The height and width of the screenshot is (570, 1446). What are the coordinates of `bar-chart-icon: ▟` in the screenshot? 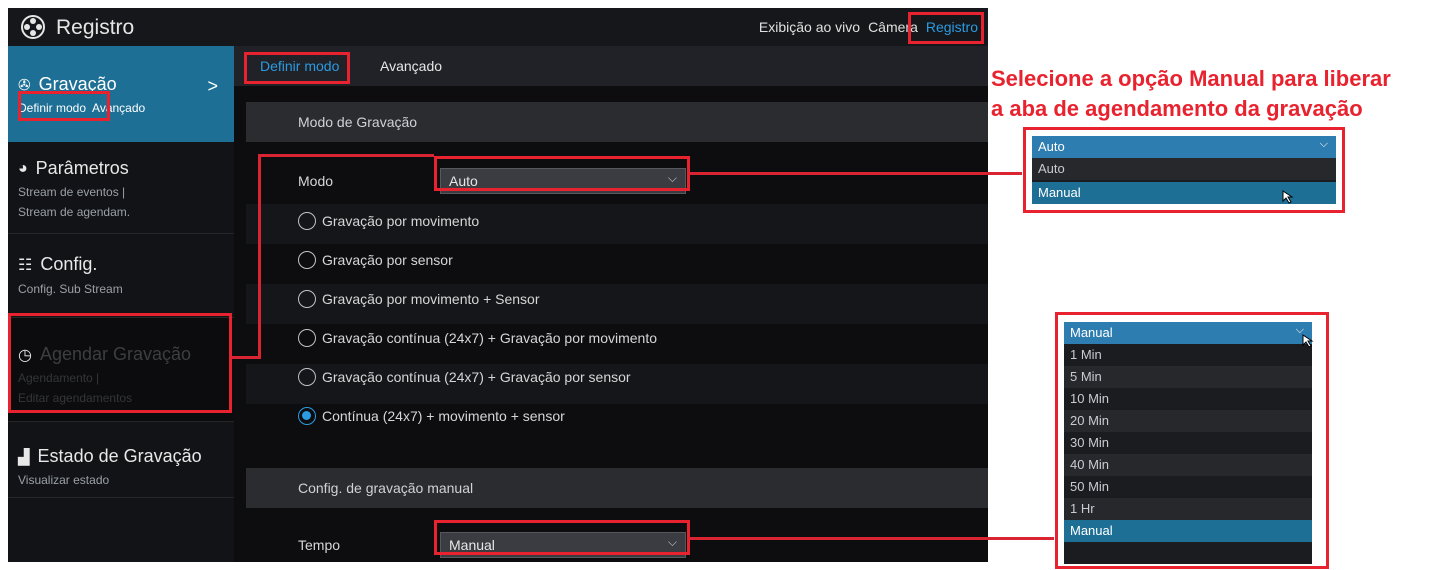 It's located at (24, 457).